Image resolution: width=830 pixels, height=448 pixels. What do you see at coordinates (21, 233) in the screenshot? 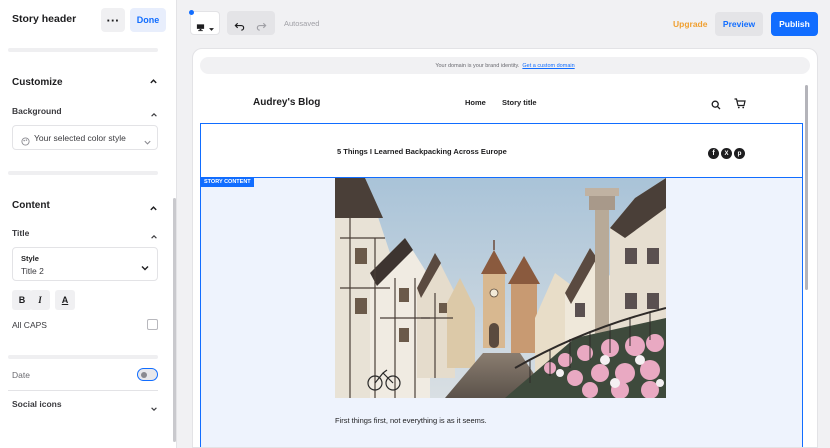
I see `title-settings-label: Title` at bounding box center [21, 233].